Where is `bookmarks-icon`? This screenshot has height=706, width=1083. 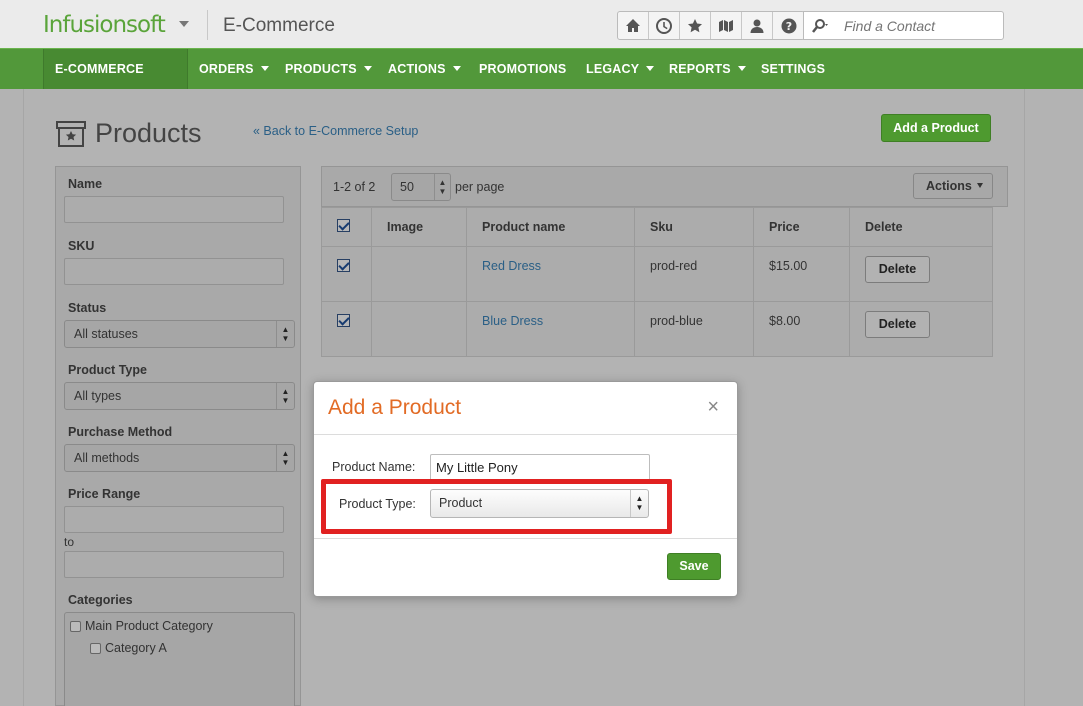
bookmarks-icon is located at coordinates (726, 25).